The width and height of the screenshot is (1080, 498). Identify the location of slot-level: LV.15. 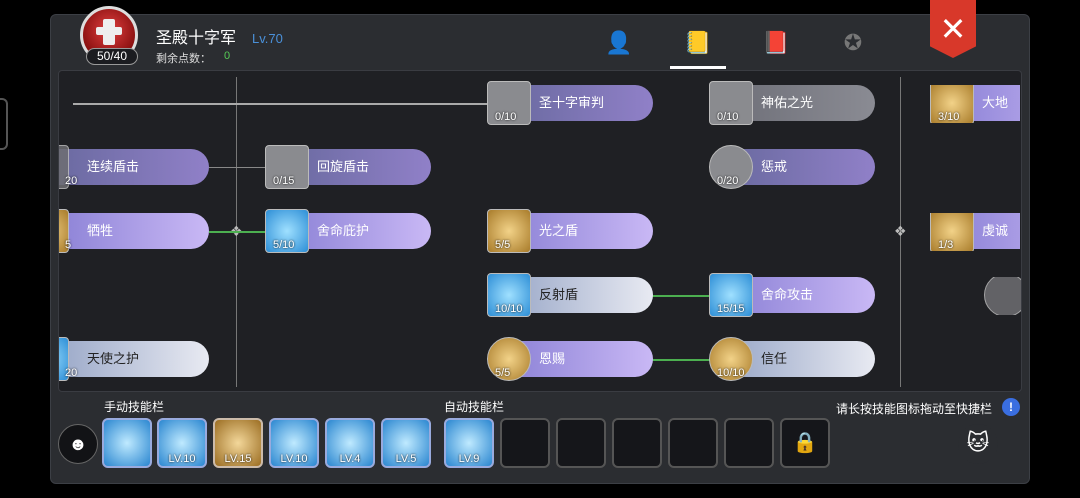
(238, 459).